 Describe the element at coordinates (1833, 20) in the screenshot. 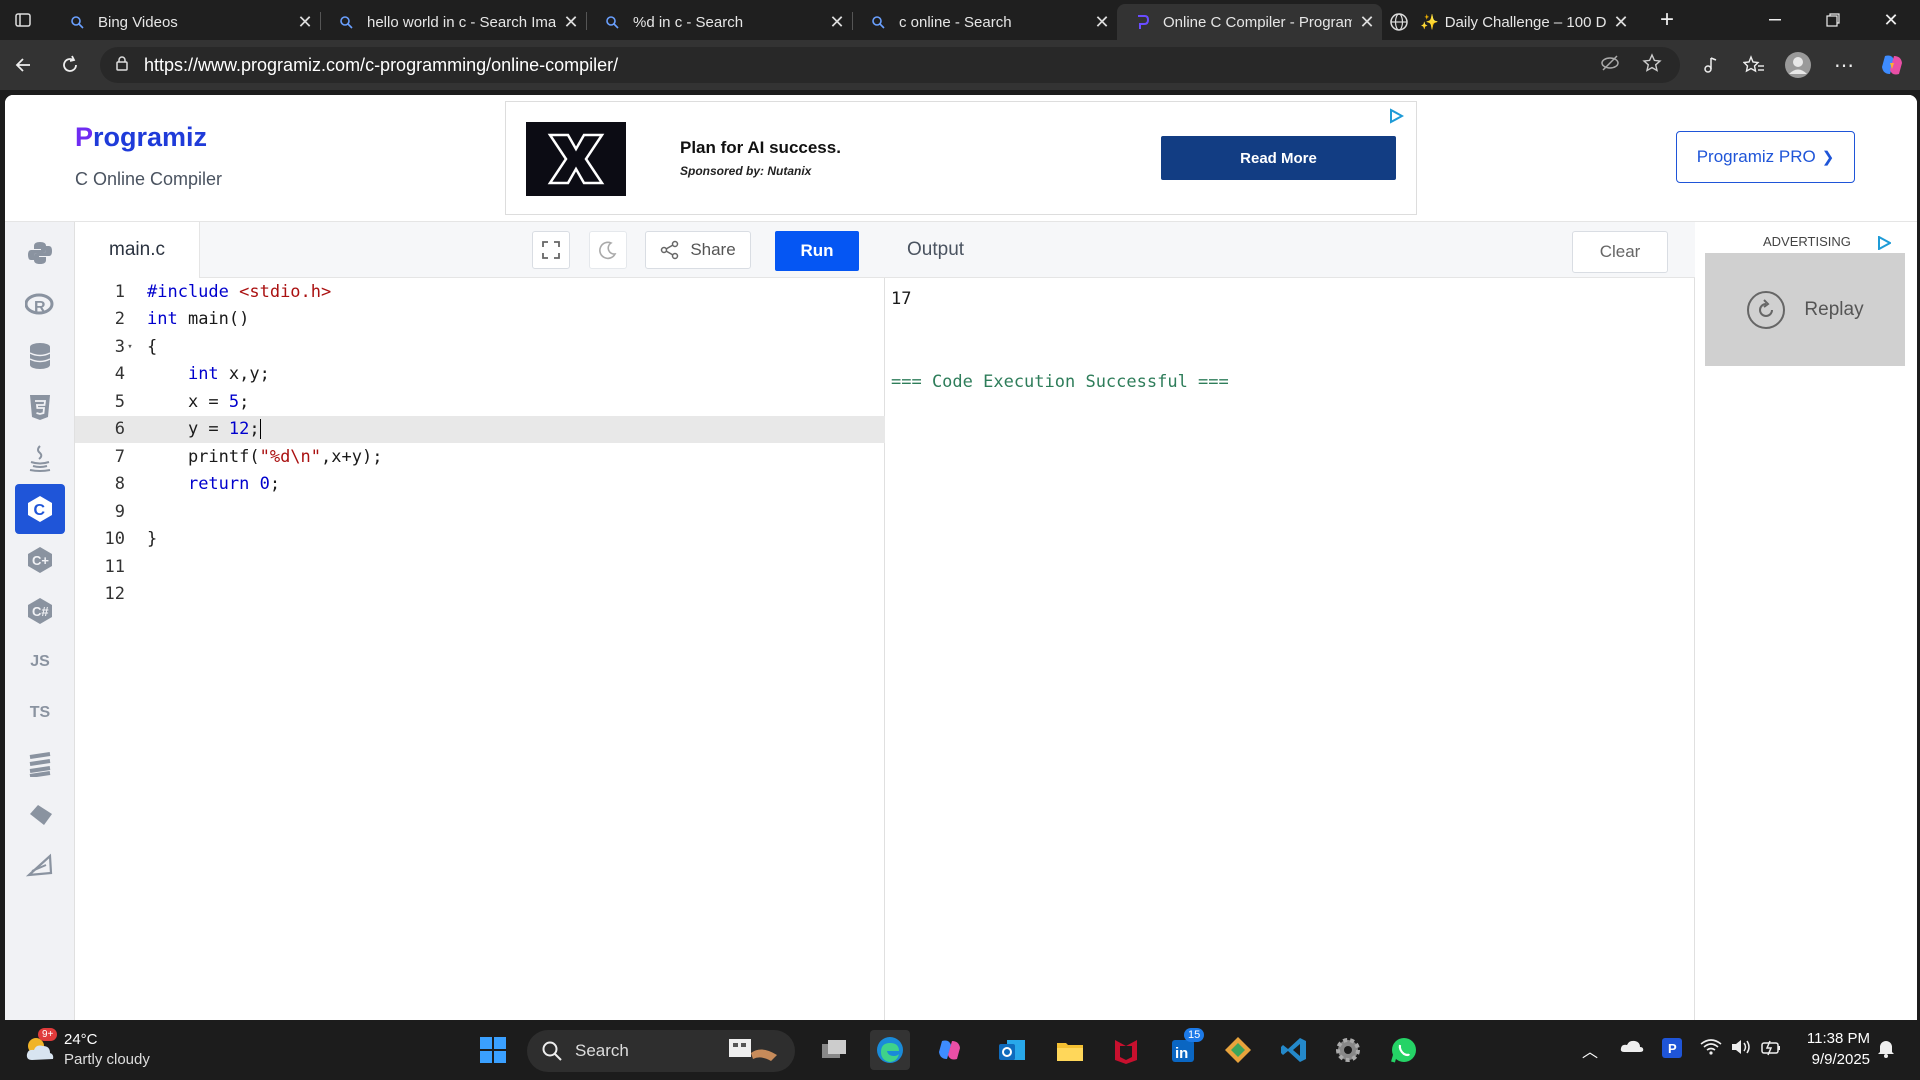

I see `restore-button` at that location.